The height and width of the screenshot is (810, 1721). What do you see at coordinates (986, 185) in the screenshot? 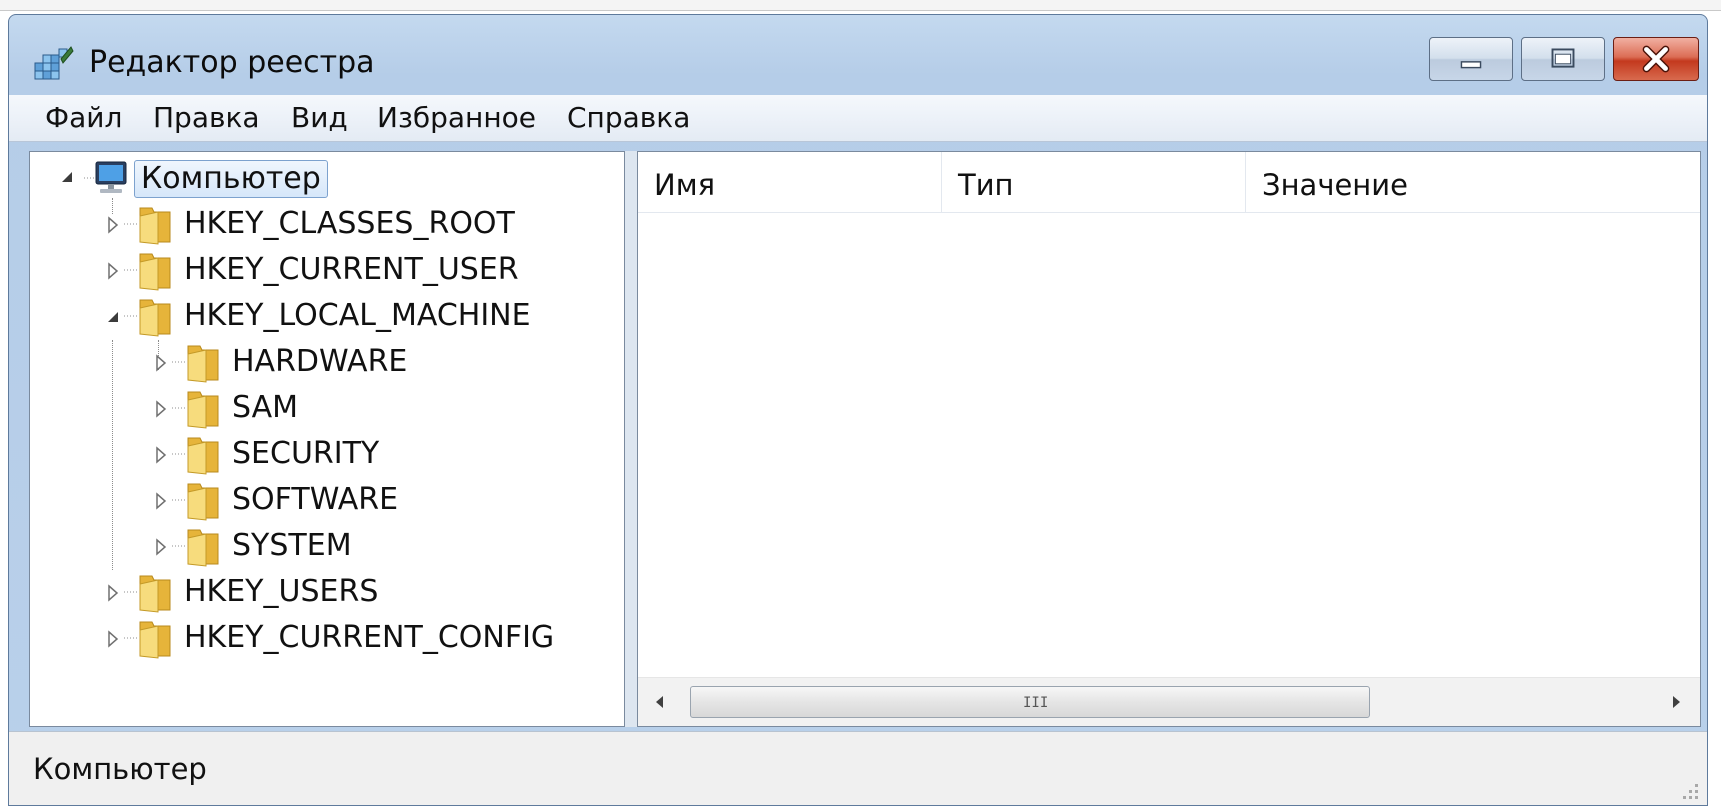
I see `column-header-label: Тип` at bounding box center [986, 185].